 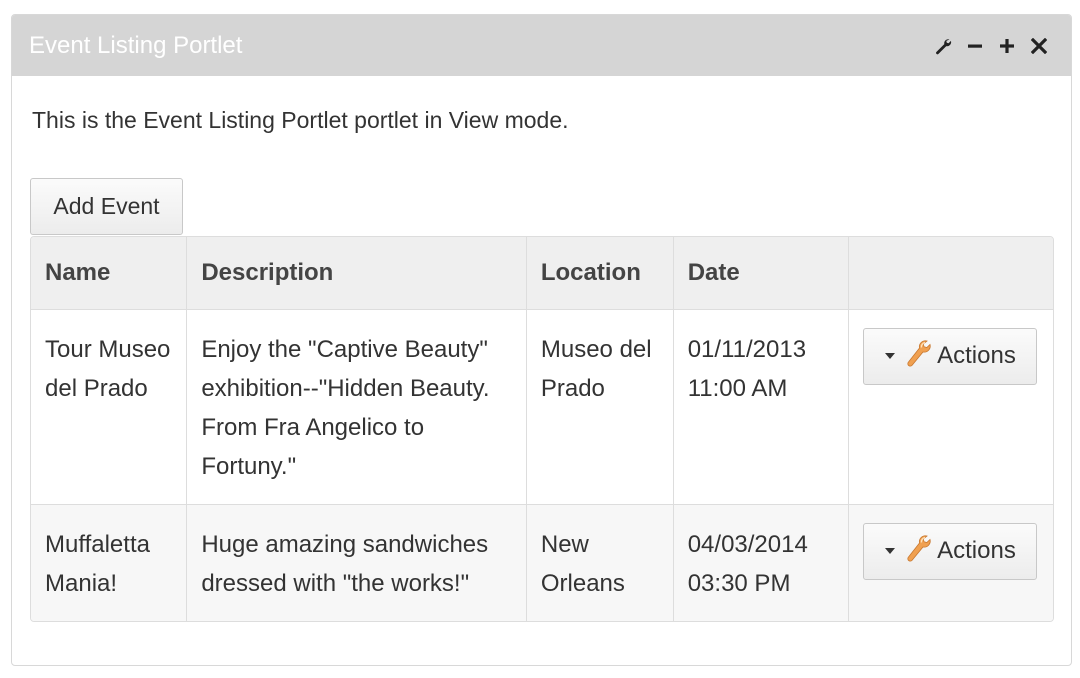 I want to click on configuration-icon, so click(x=943, y=46).